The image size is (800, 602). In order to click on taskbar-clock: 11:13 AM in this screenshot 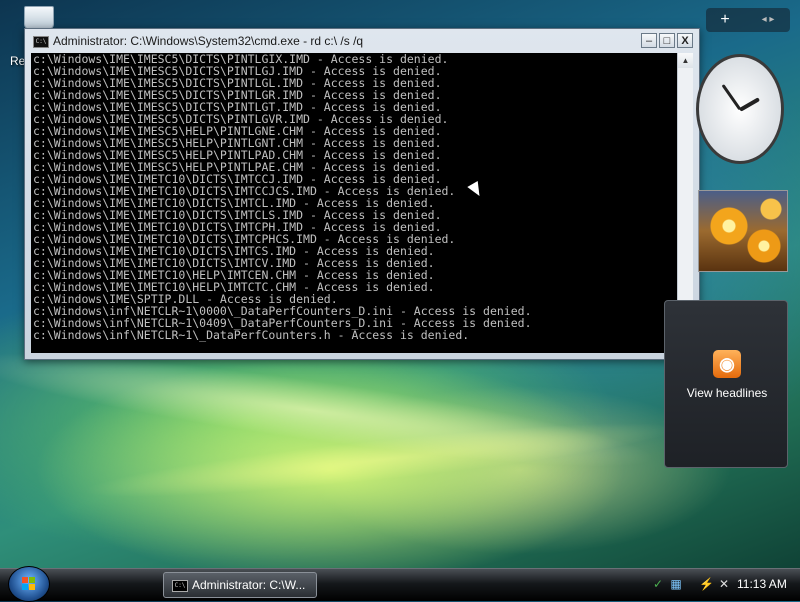, I will do `click(762, 584)`.